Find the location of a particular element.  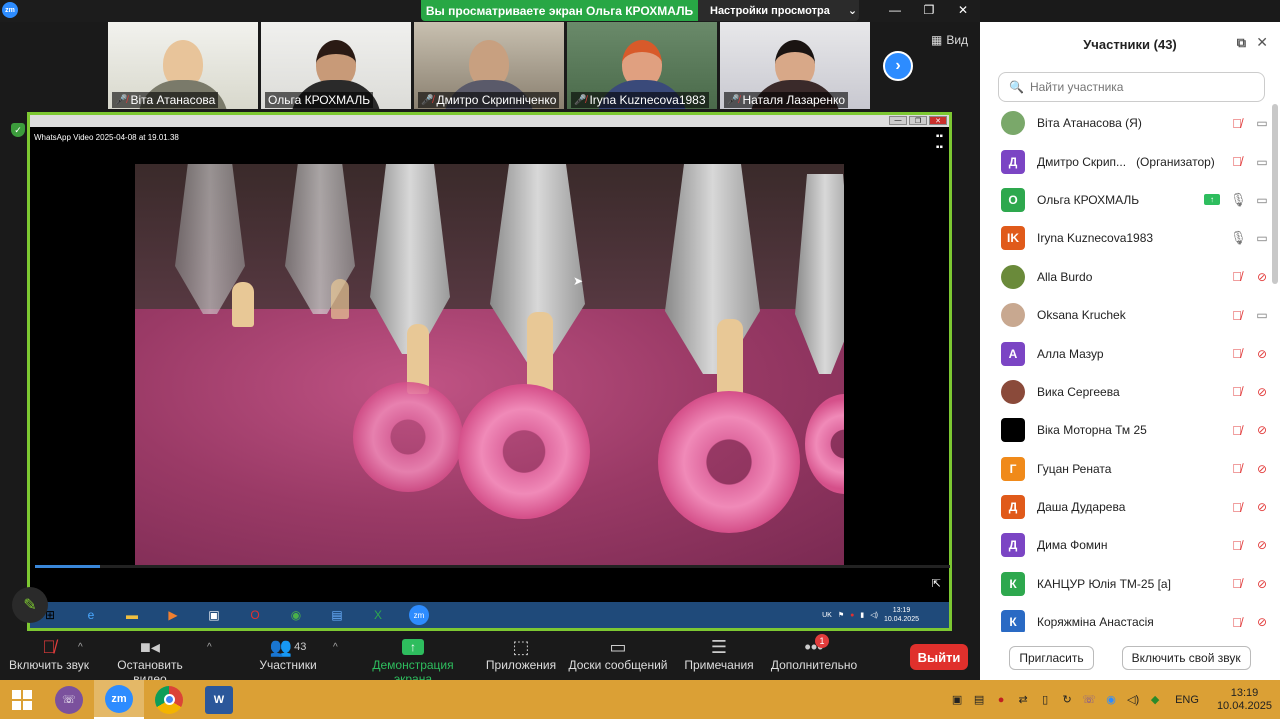

apps-button: ⬚ Приложения is located at coordinates (521, 654).